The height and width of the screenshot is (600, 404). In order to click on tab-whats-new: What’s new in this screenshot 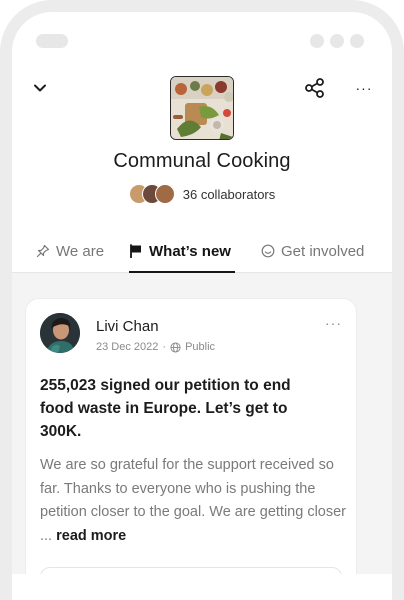, I will do `click(180, 251)`.